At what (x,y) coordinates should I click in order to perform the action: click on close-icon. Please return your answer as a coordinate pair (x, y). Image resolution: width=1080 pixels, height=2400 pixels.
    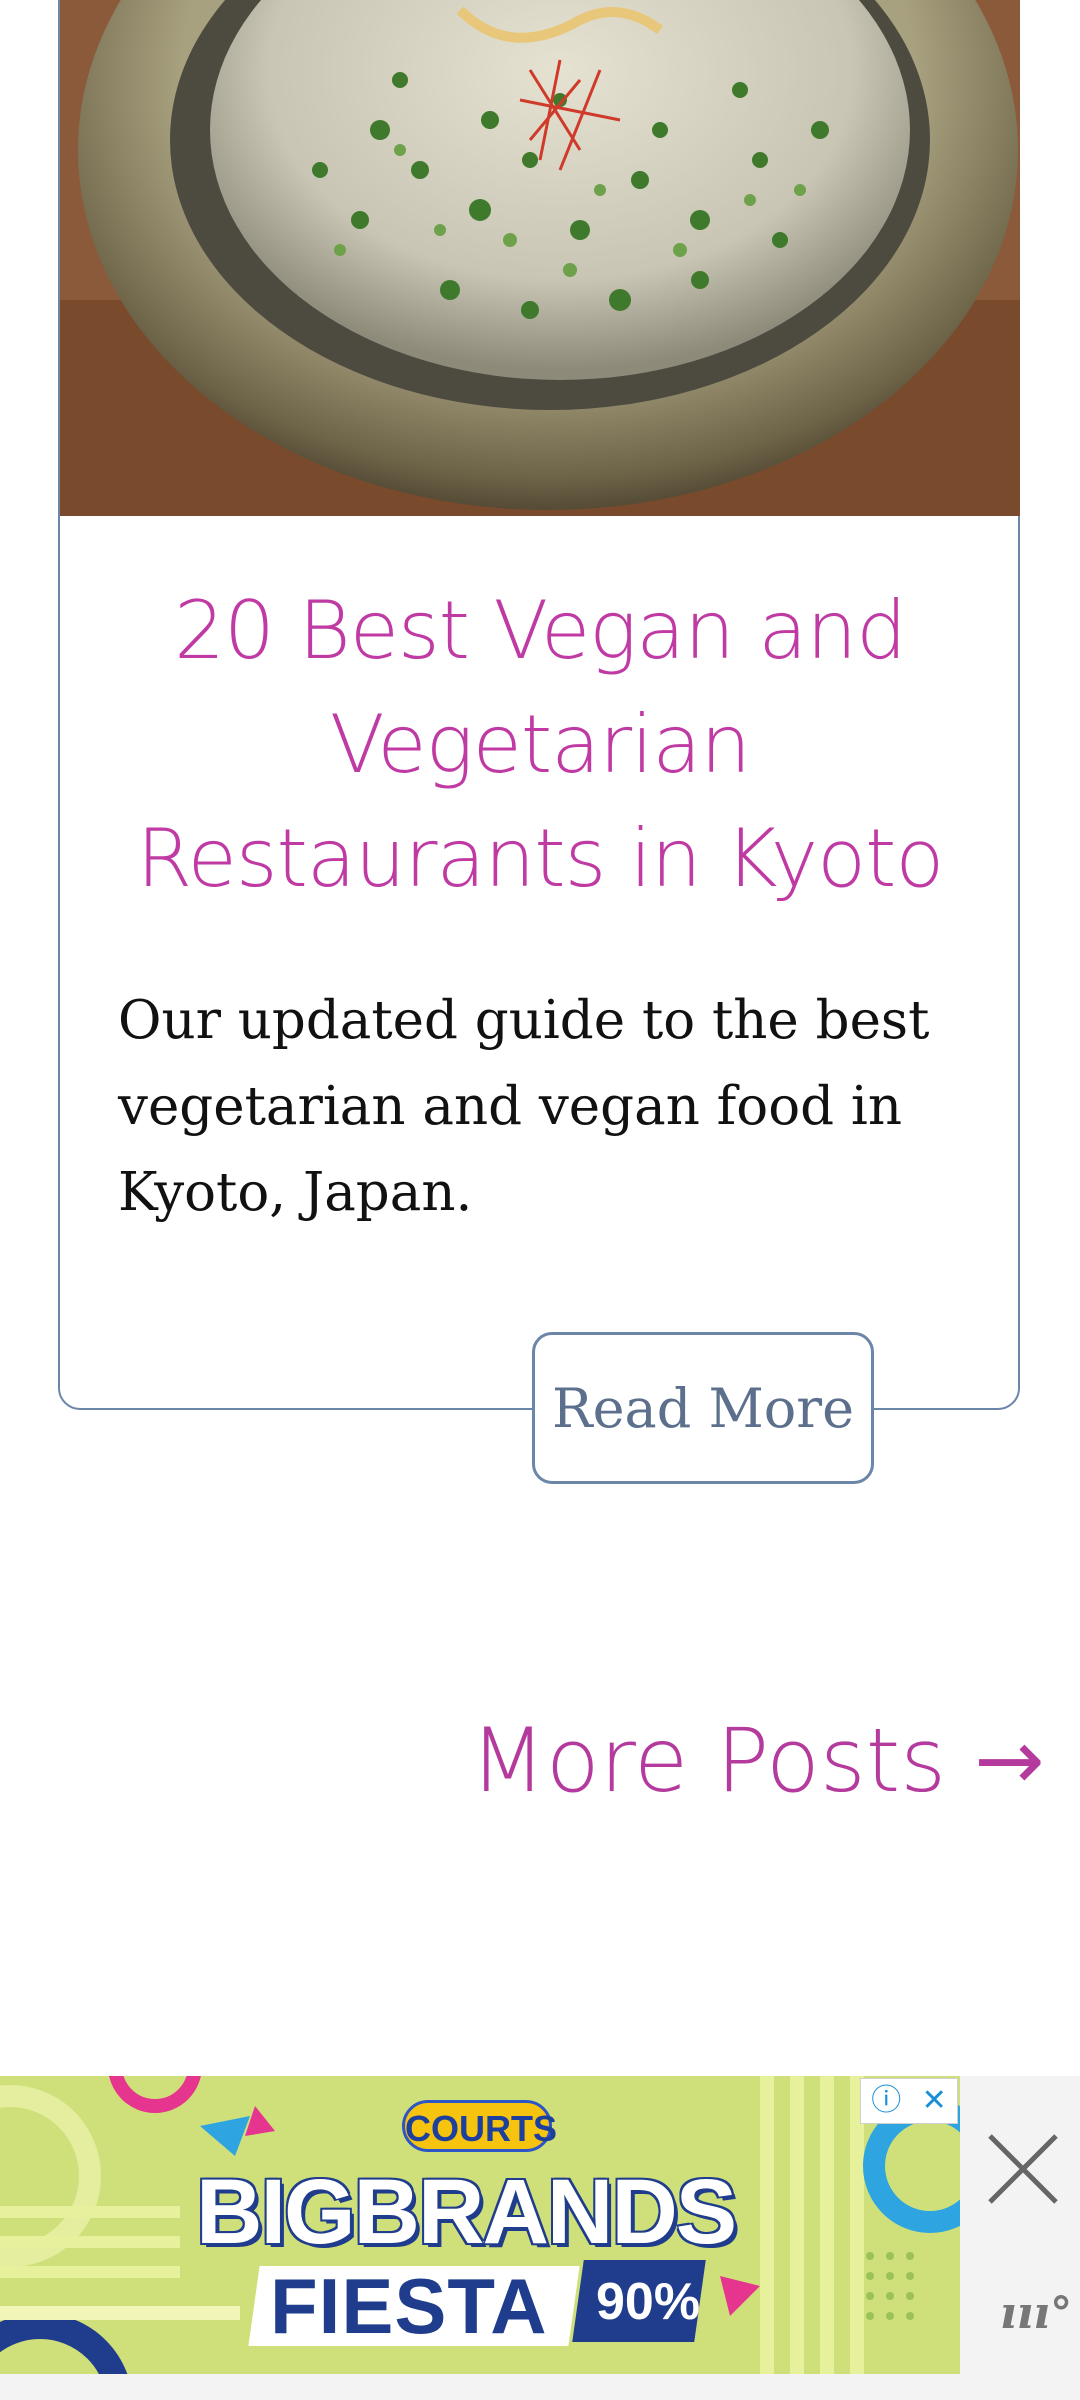
    Looking at the image, I should click on (1023, 2169).